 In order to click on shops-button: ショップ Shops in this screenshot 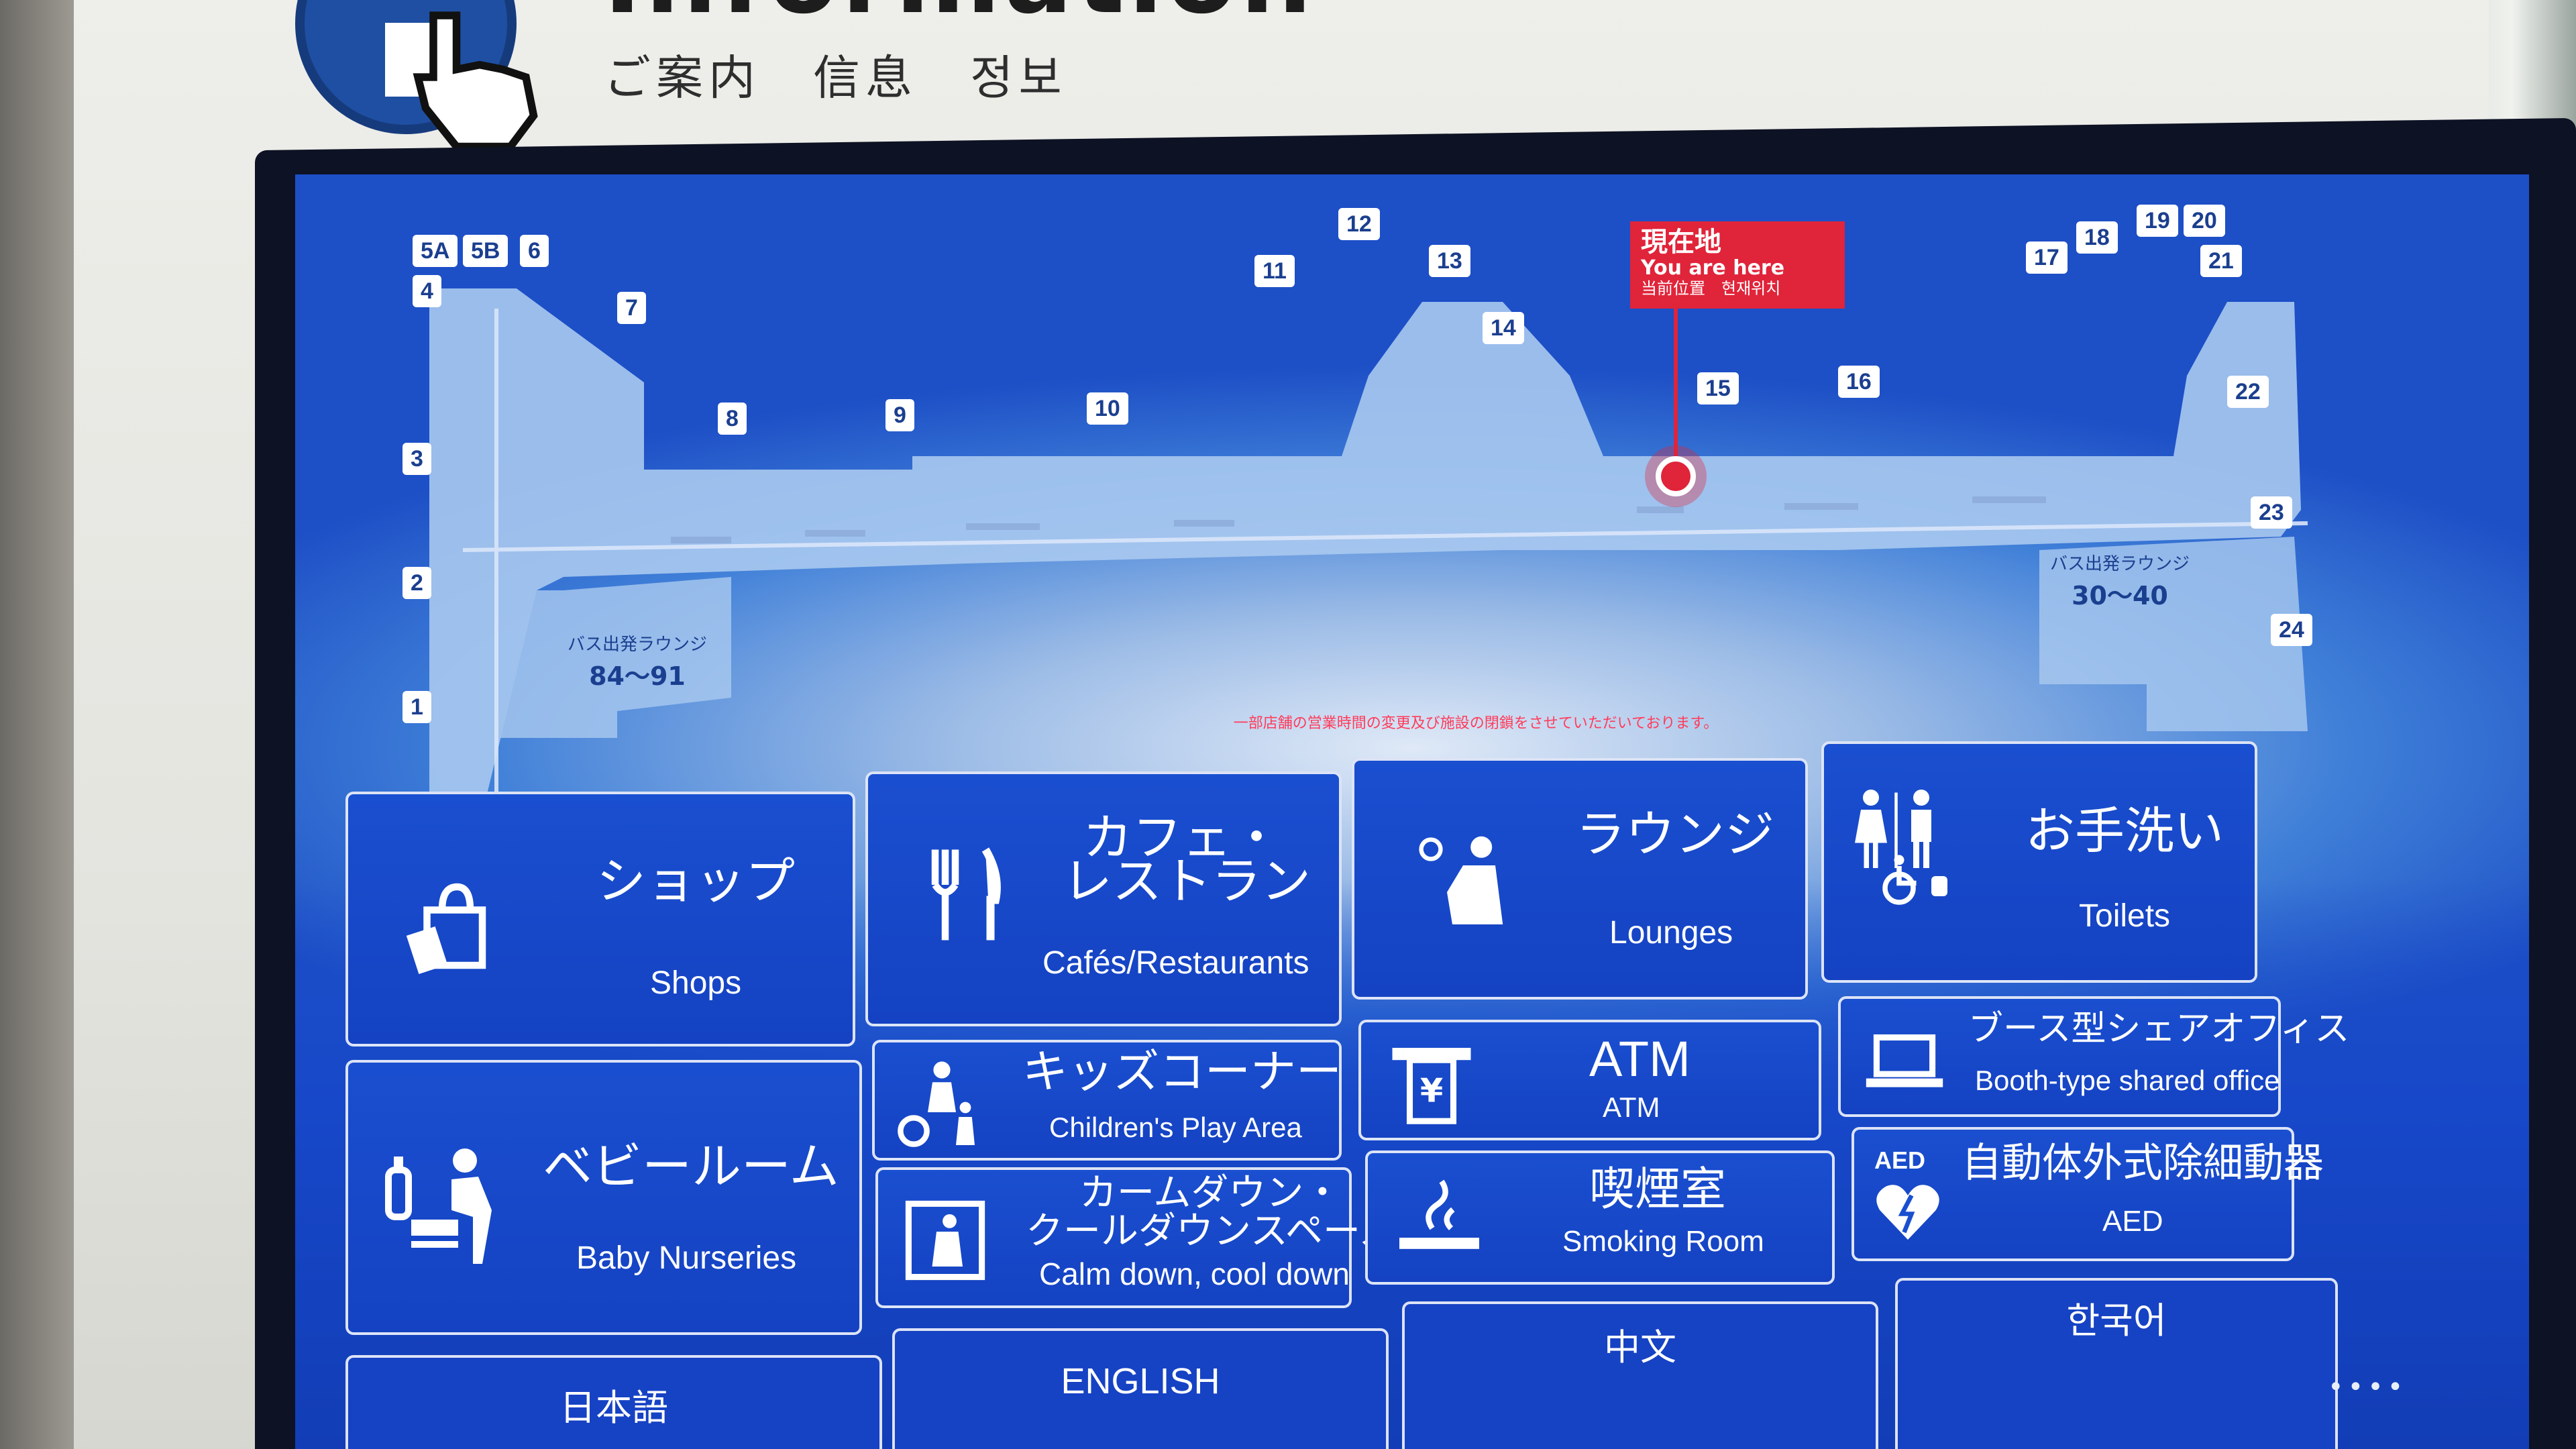, I will do `click(600, 919)`.